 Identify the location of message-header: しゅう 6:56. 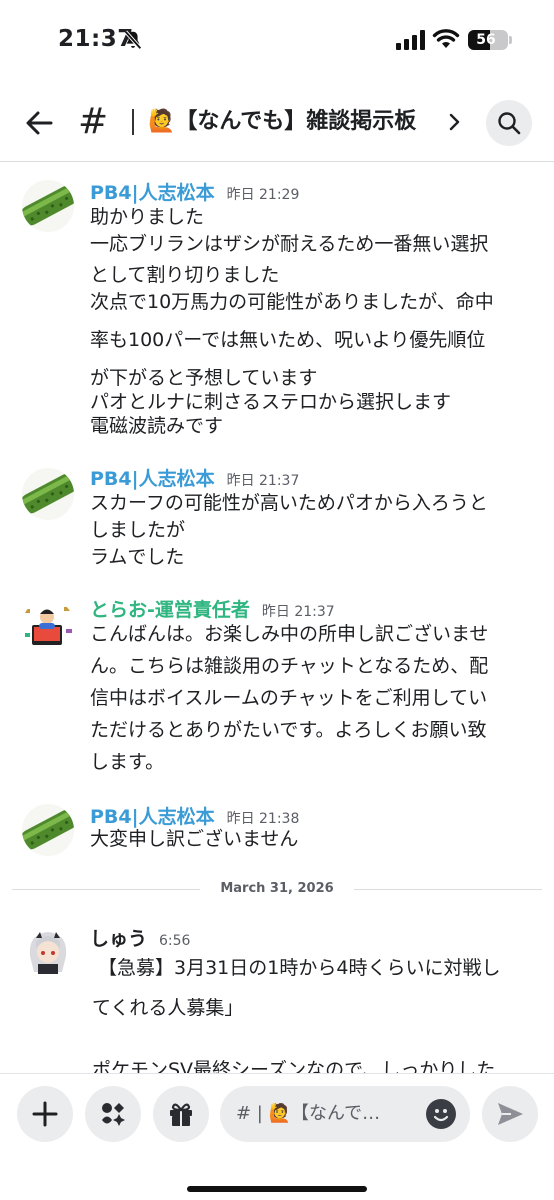
(140, 938).